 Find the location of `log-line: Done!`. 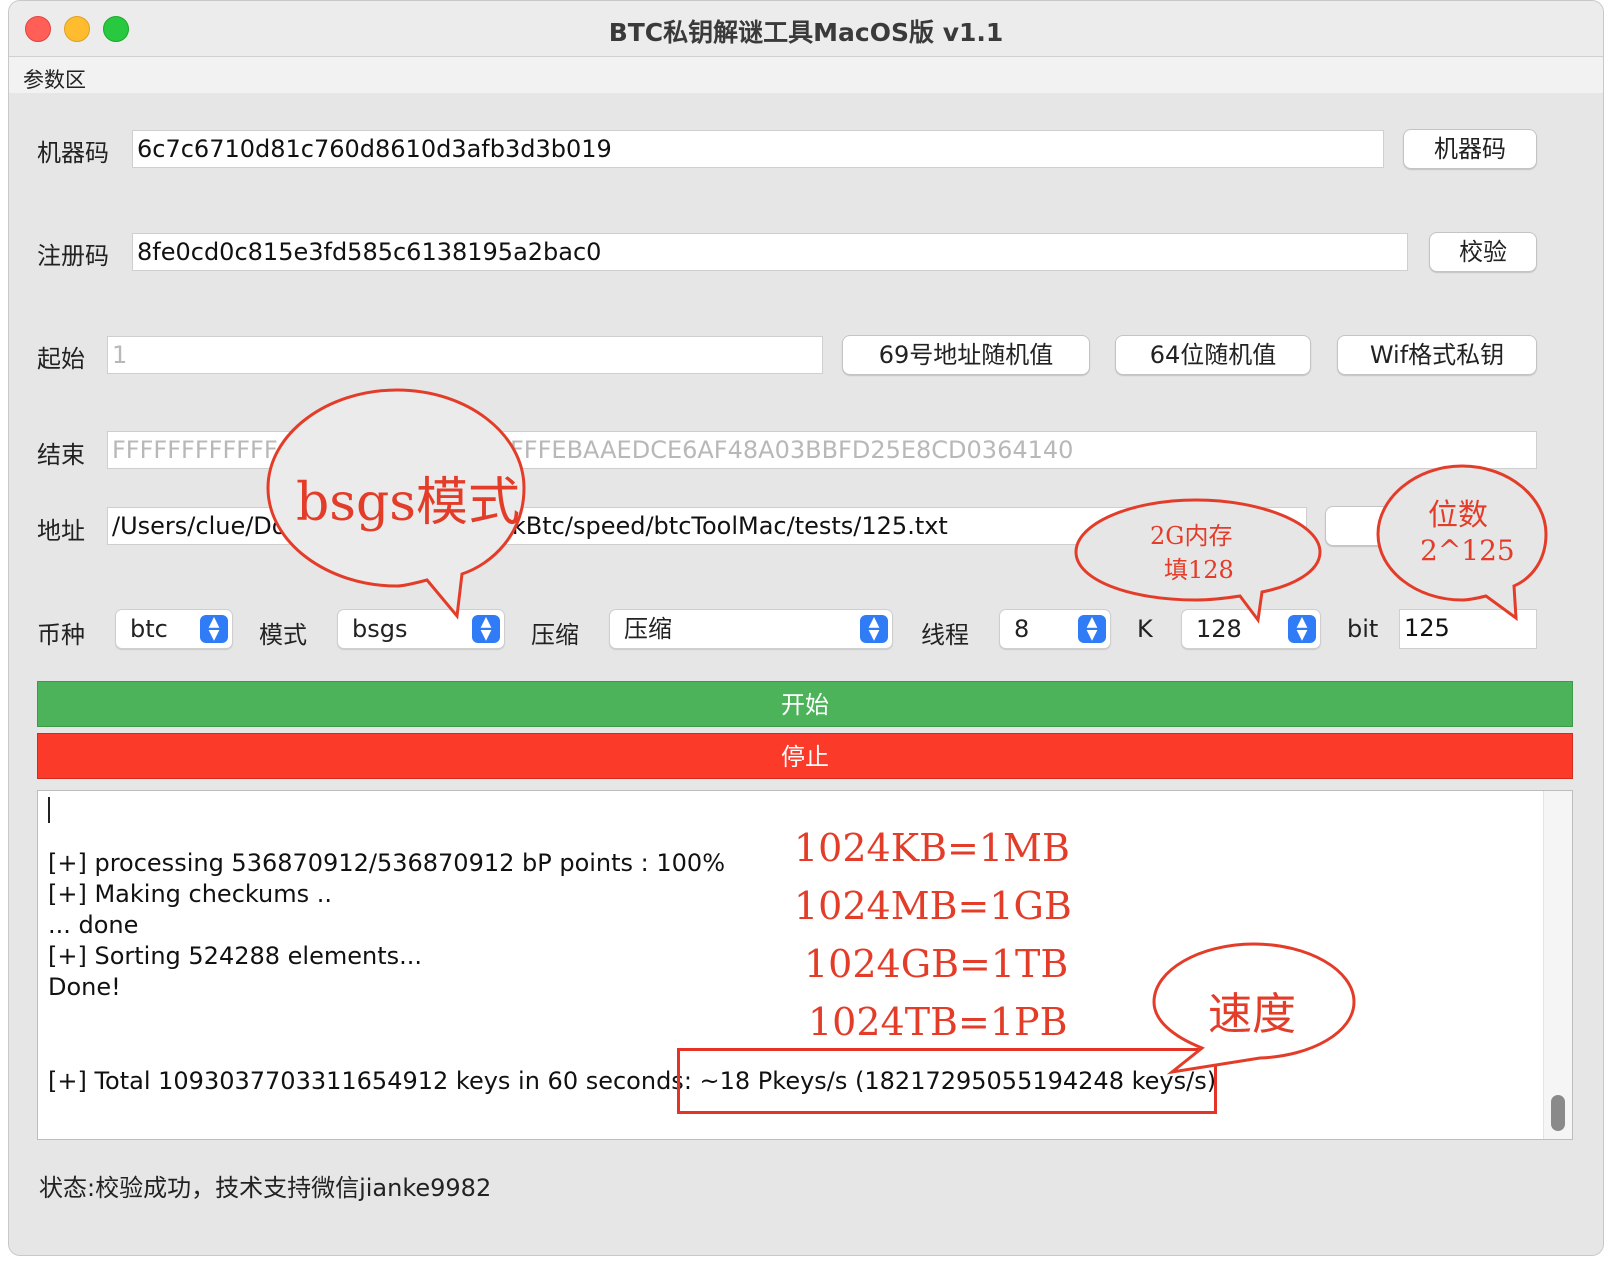

log-line: Done! is located at coordinates (84, 987).